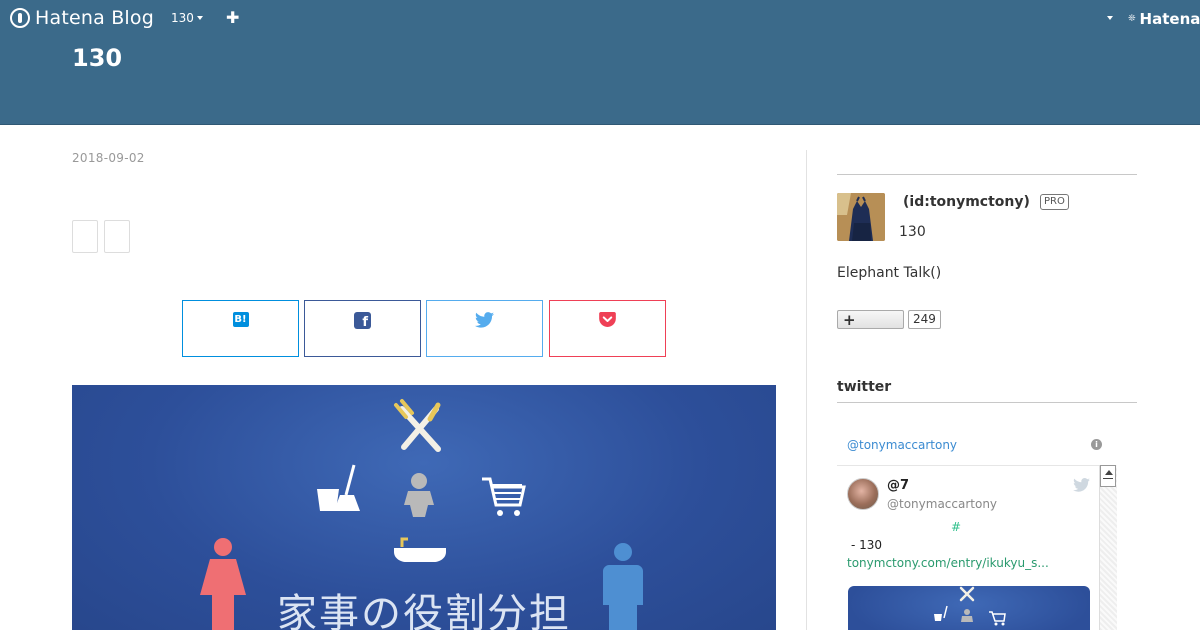 The image size is (1200, 630). What do you see at coordinates (997, 618) in the screenshot?
I see `card-shopping-cart-icon` at bounding box center [997, 618].